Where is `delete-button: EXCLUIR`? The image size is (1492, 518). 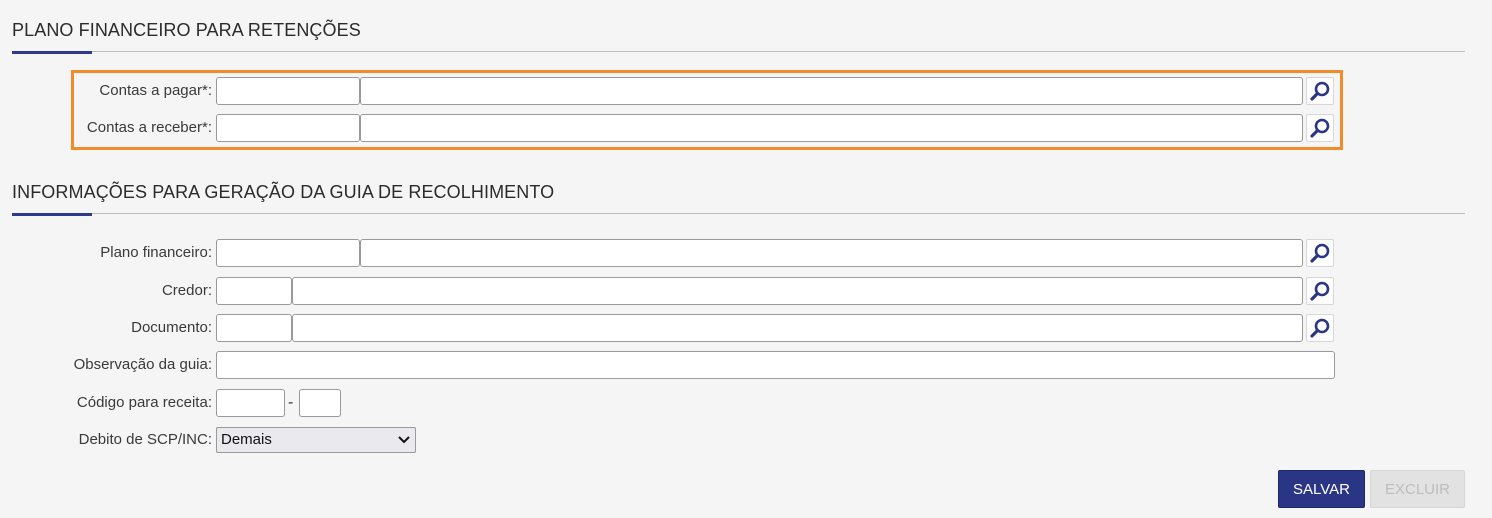
delete-button: EXCLUIR is located at coordinates (1417, 489).